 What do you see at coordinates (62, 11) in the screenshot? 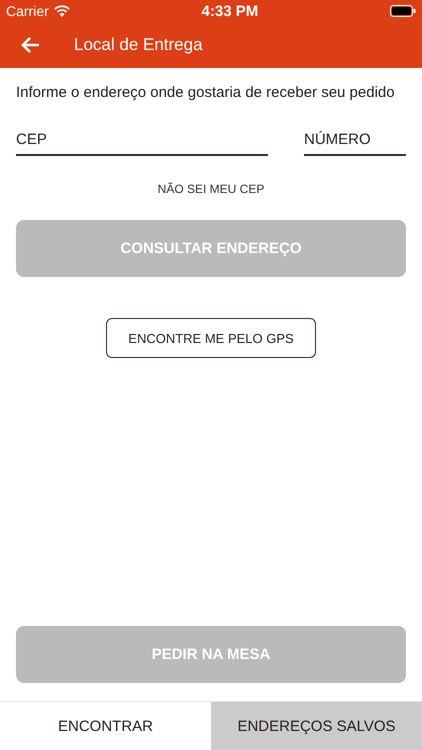
I see `wifi-icon` at bounding box center [62, 11].